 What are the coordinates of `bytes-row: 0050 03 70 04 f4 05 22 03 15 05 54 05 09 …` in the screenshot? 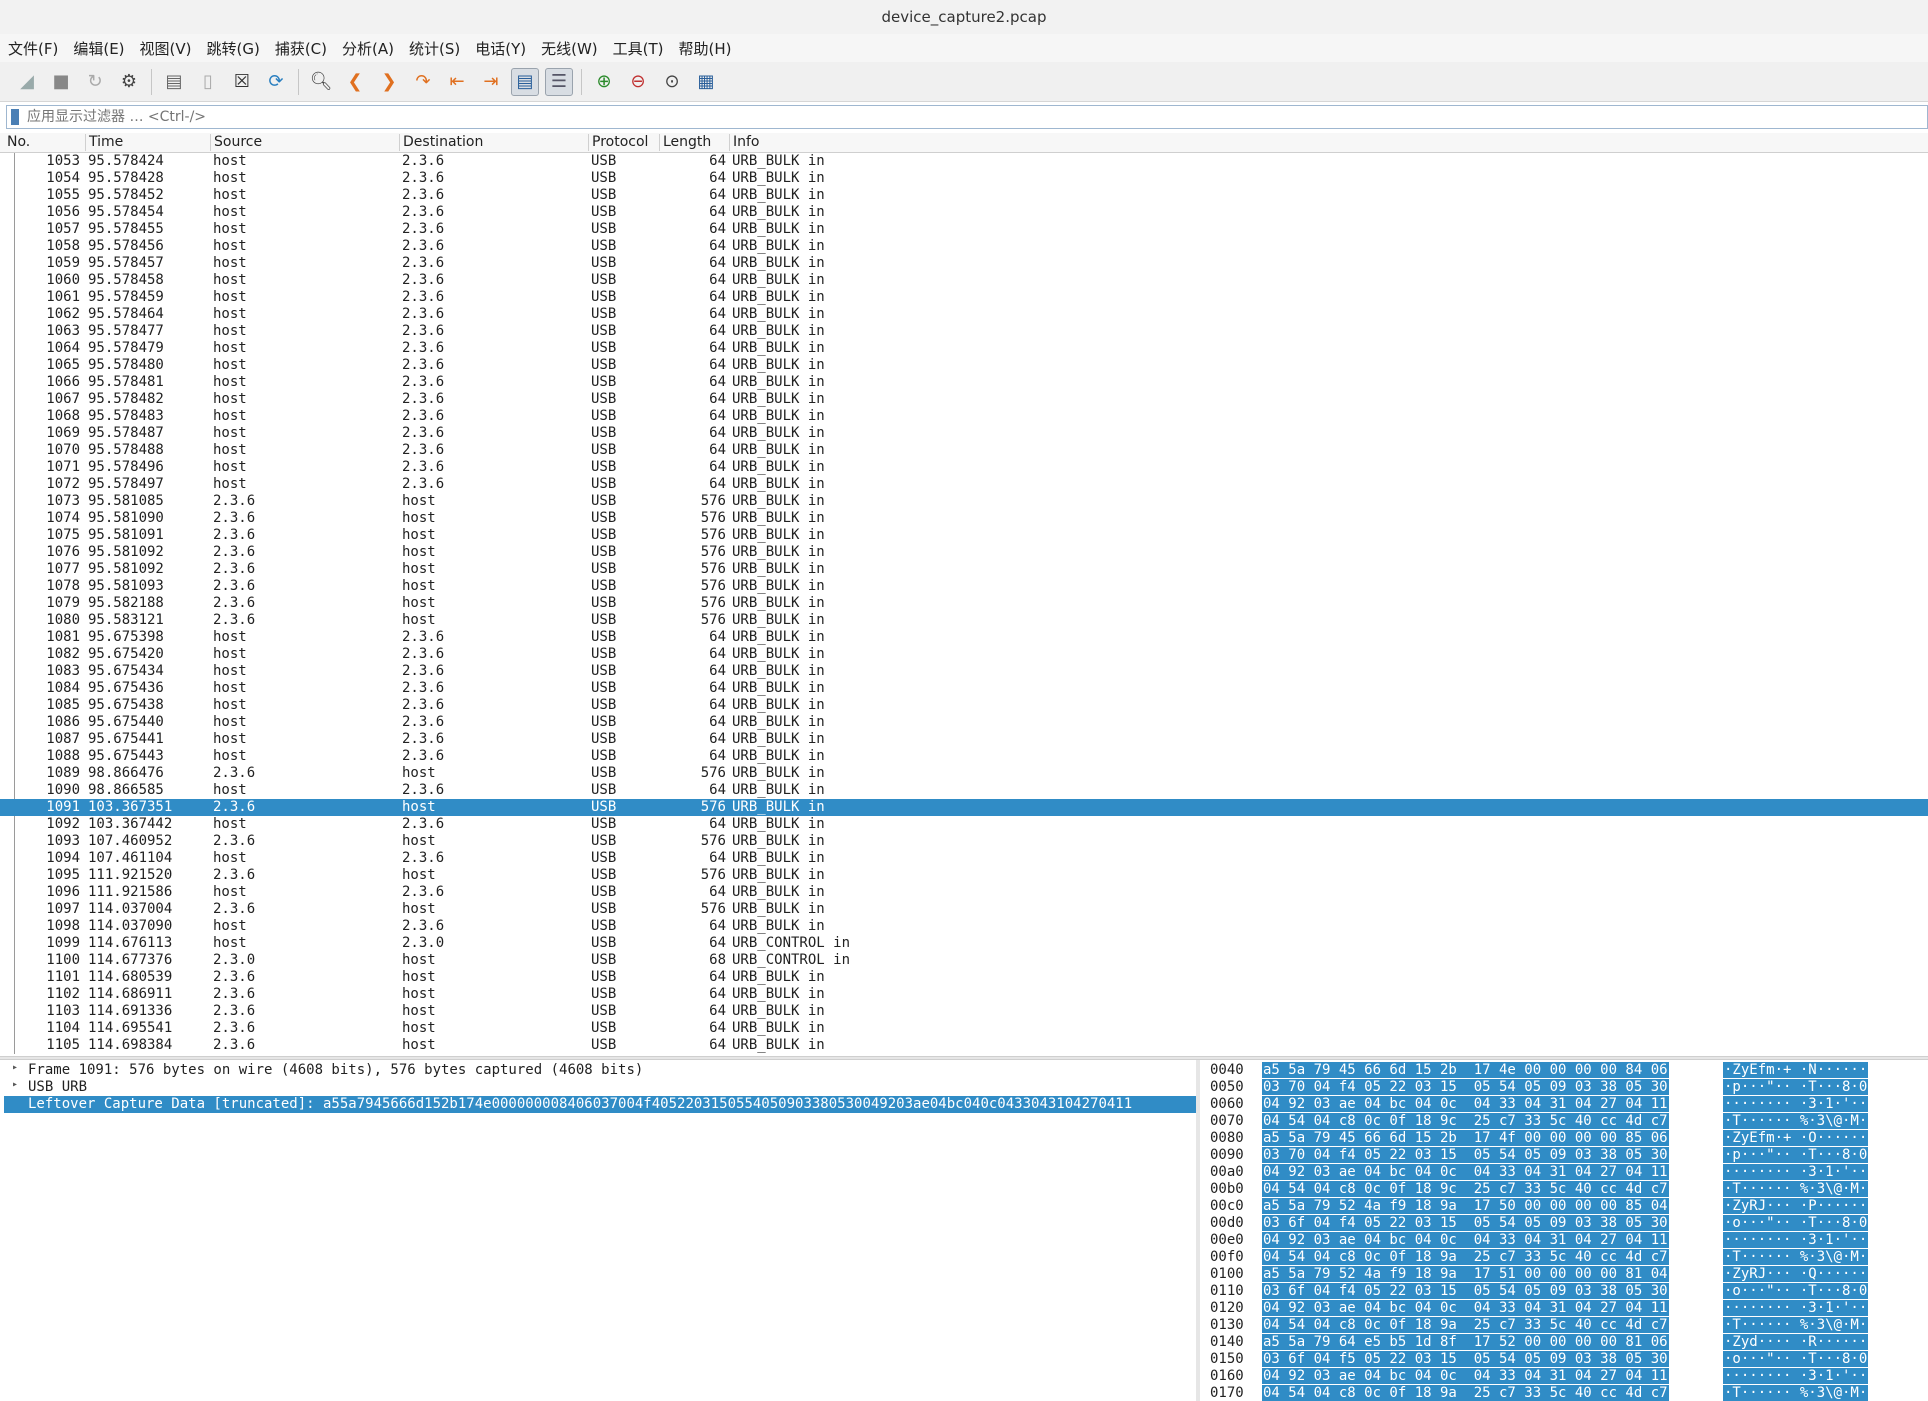 It's located at (1564, 1087).